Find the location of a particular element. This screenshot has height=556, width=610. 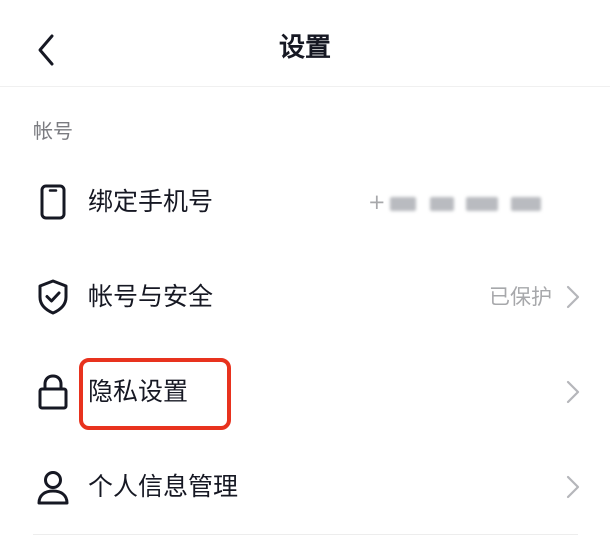

security-status: 已保护 is located at coordinates (520, 297).